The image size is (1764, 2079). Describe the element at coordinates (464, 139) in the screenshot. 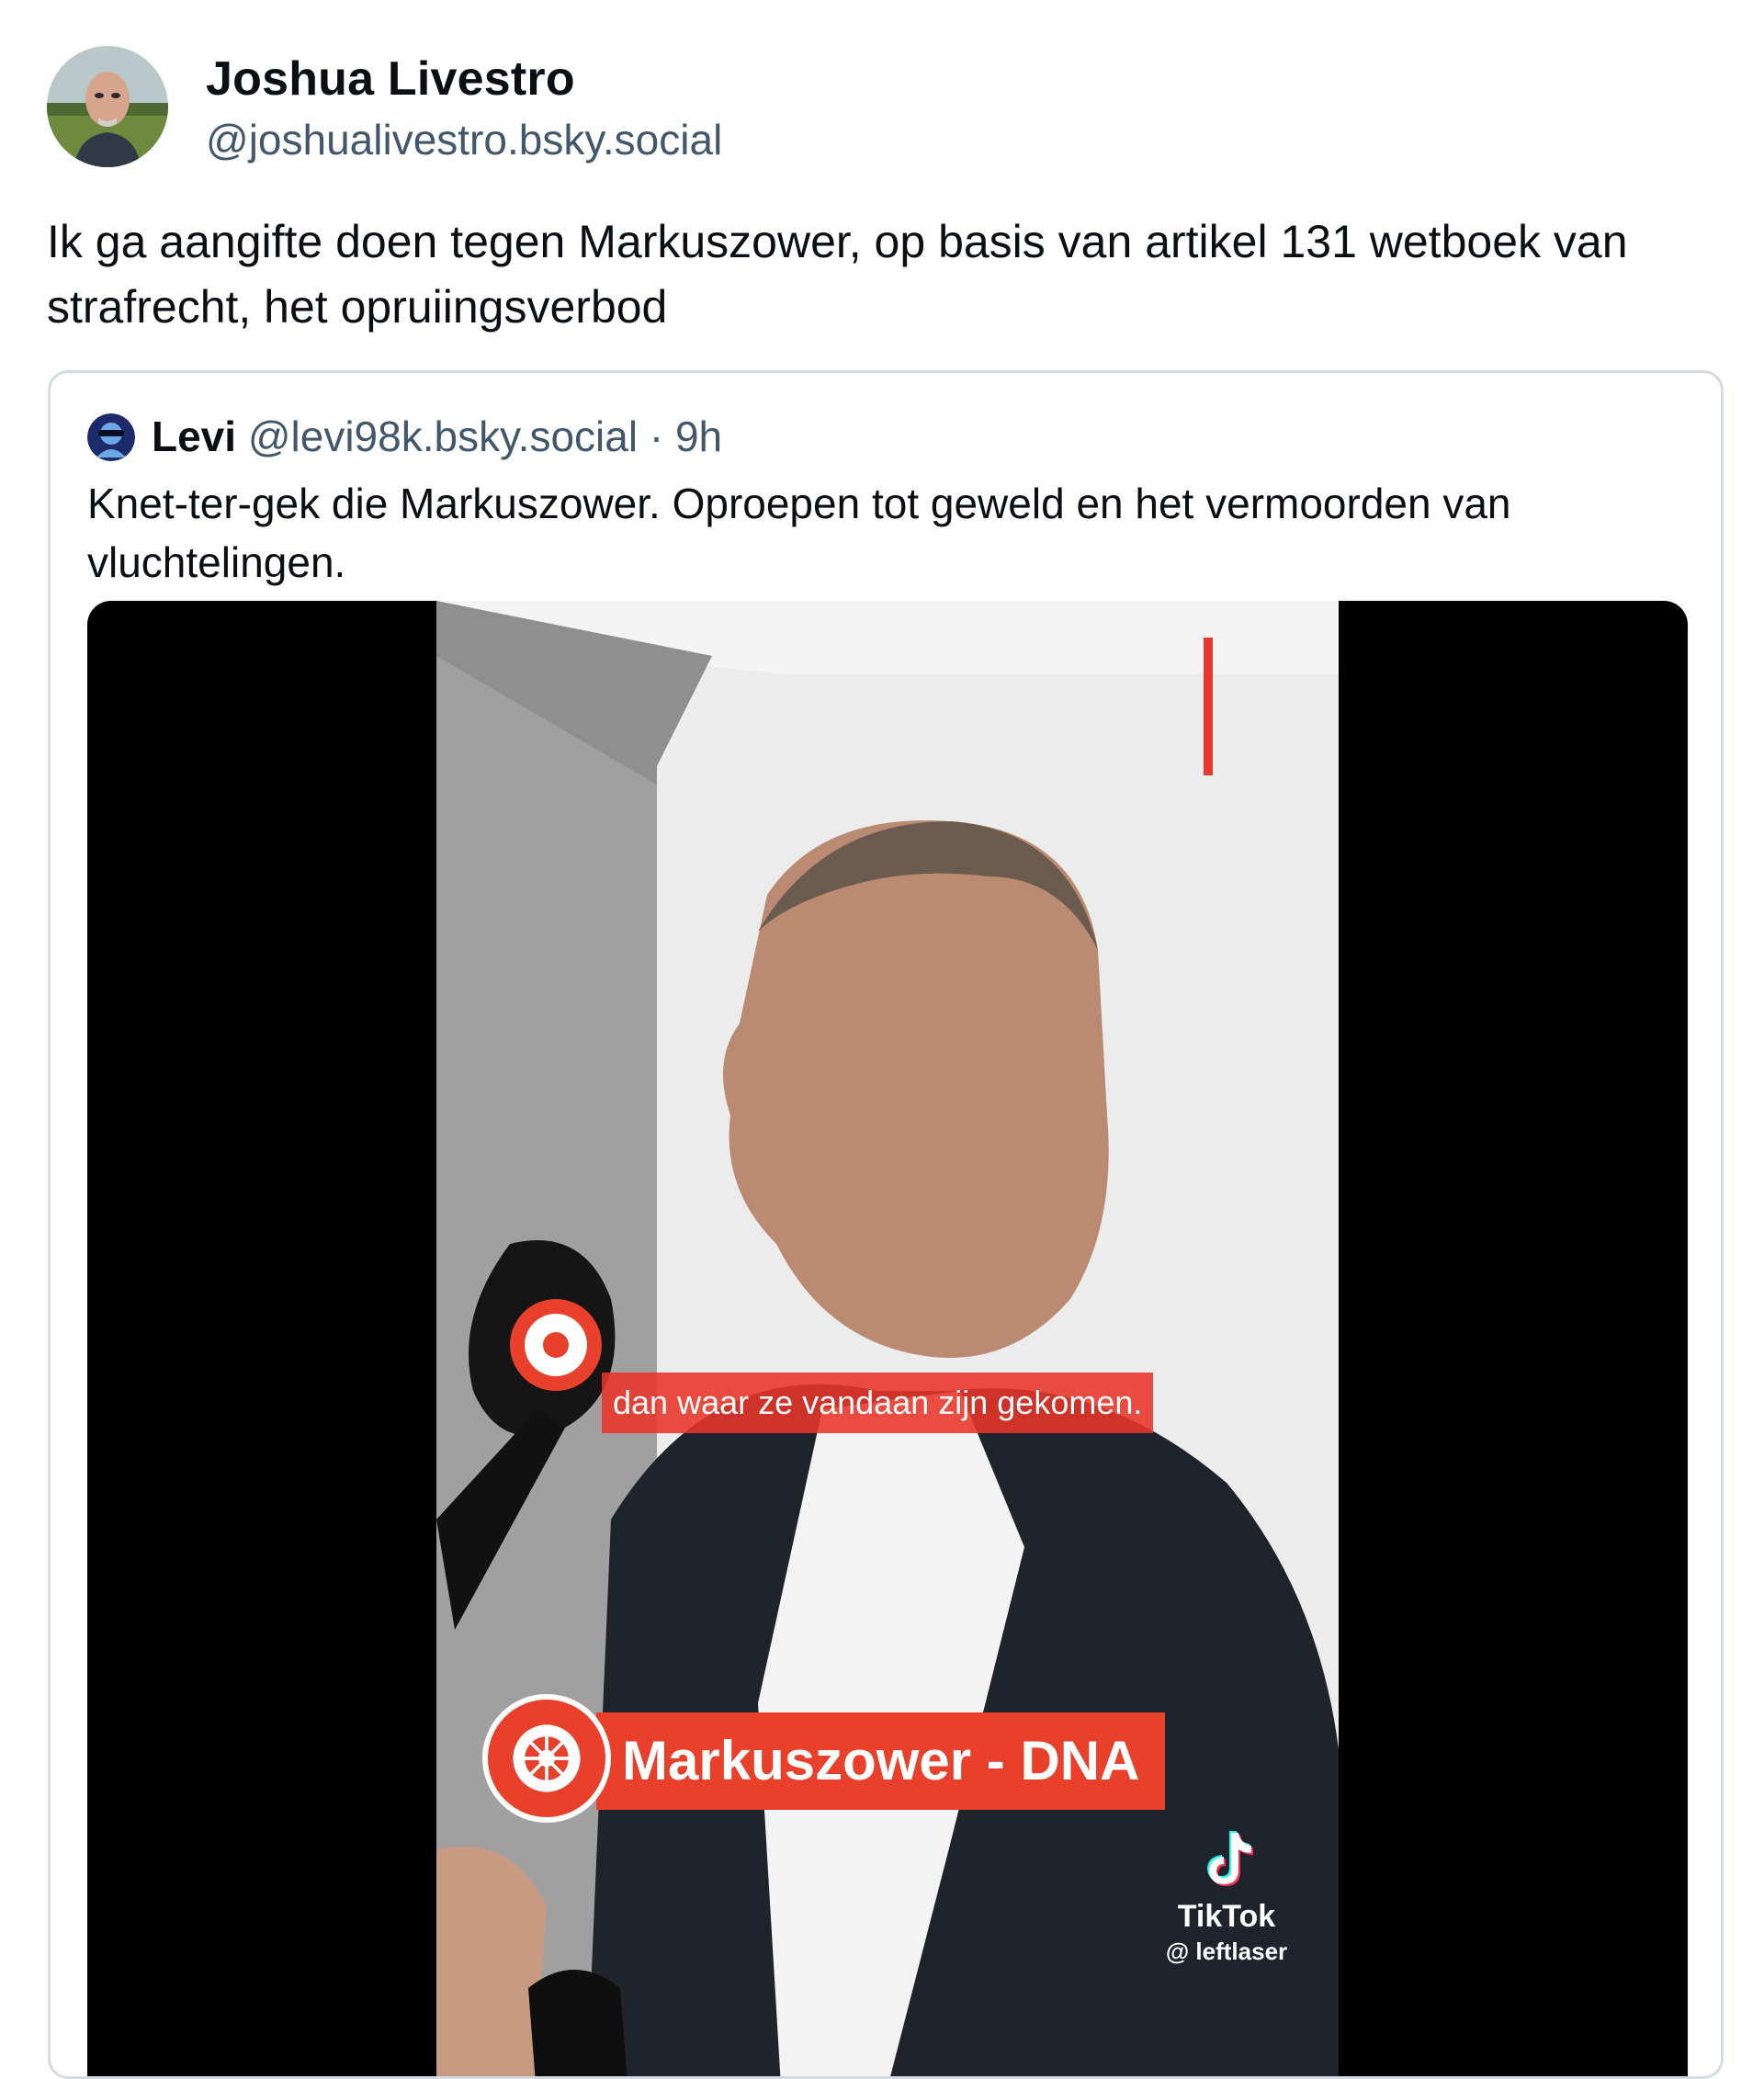

I see `author-handle: @joshualivestro.bsky.social` at that location.